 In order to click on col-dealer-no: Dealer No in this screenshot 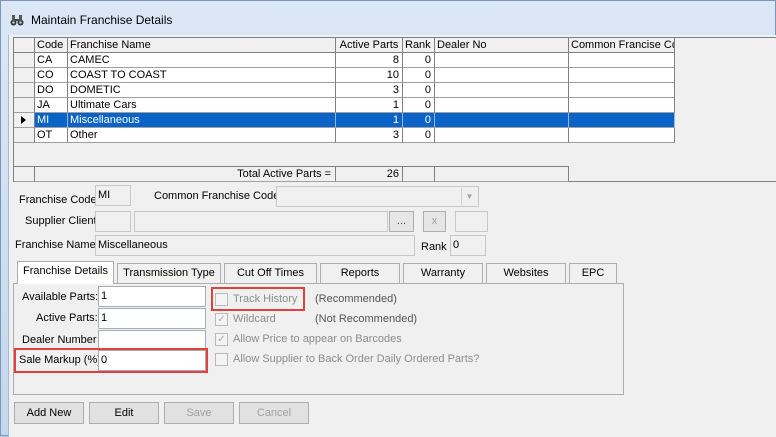, I will do `click(502, 45)`.